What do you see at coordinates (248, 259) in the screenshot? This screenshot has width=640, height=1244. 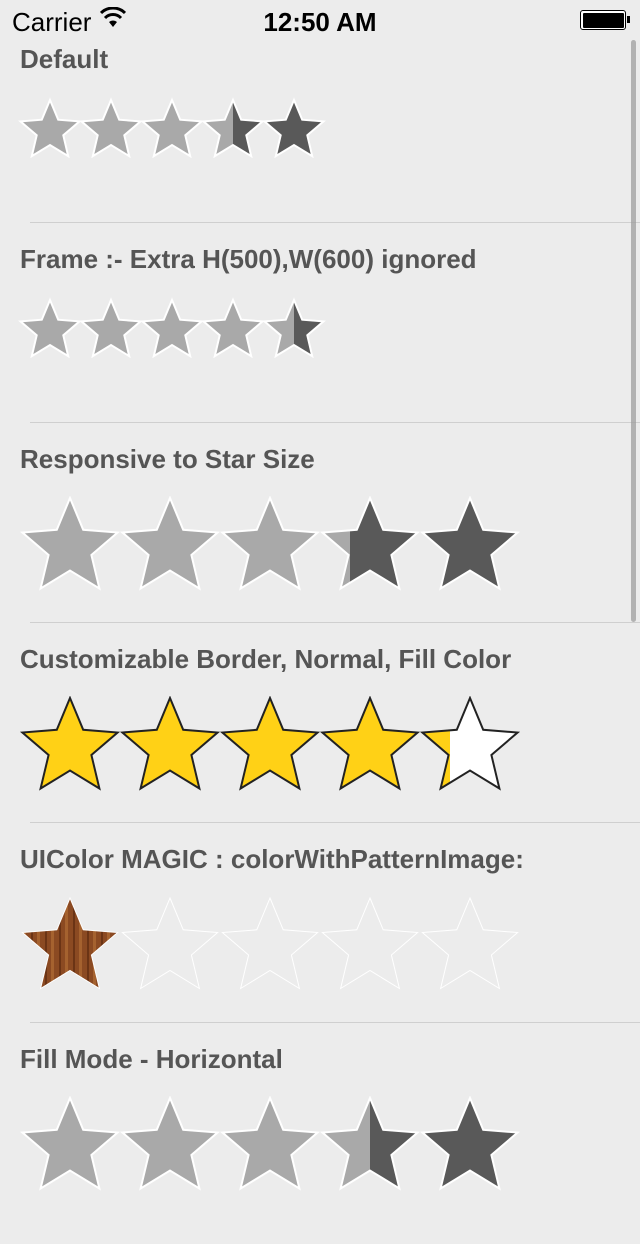 I see `section-title: Frame :- Extra H(500),W(600) ignored` at bounding box center [248, 259].